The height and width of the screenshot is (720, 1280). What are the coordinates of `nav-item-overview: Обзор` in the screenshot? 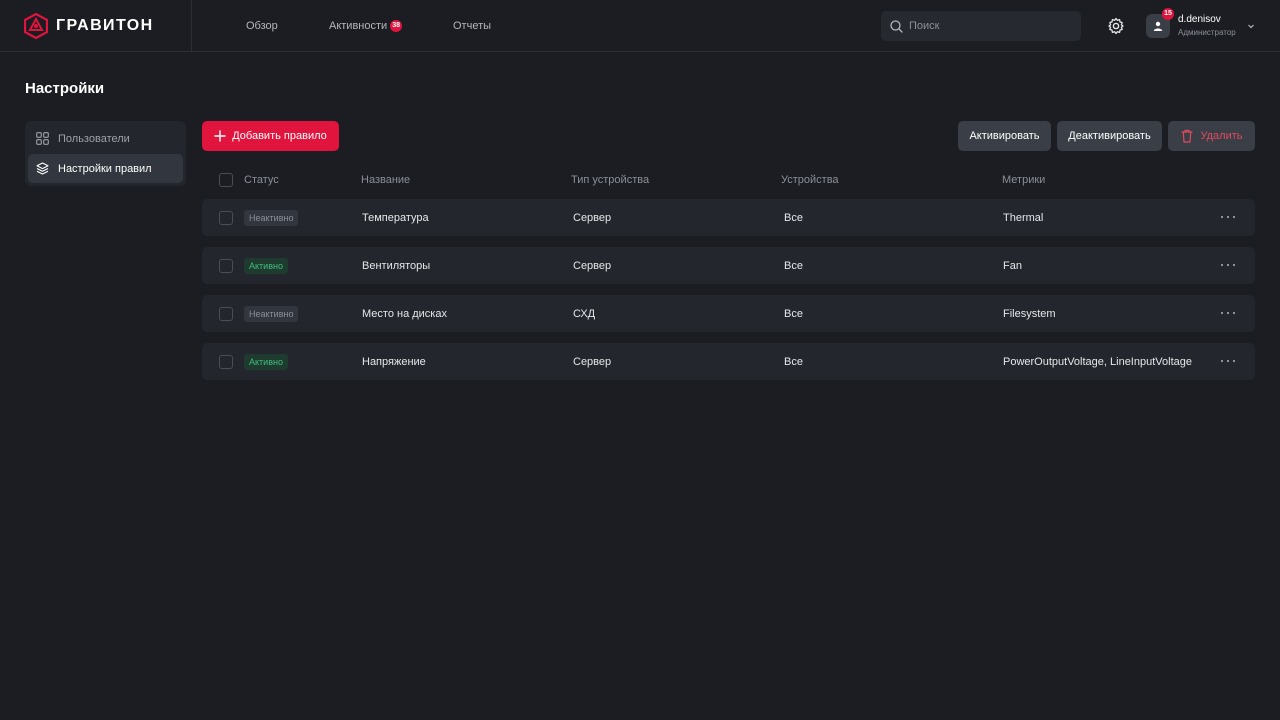 It's located at (276, 26).